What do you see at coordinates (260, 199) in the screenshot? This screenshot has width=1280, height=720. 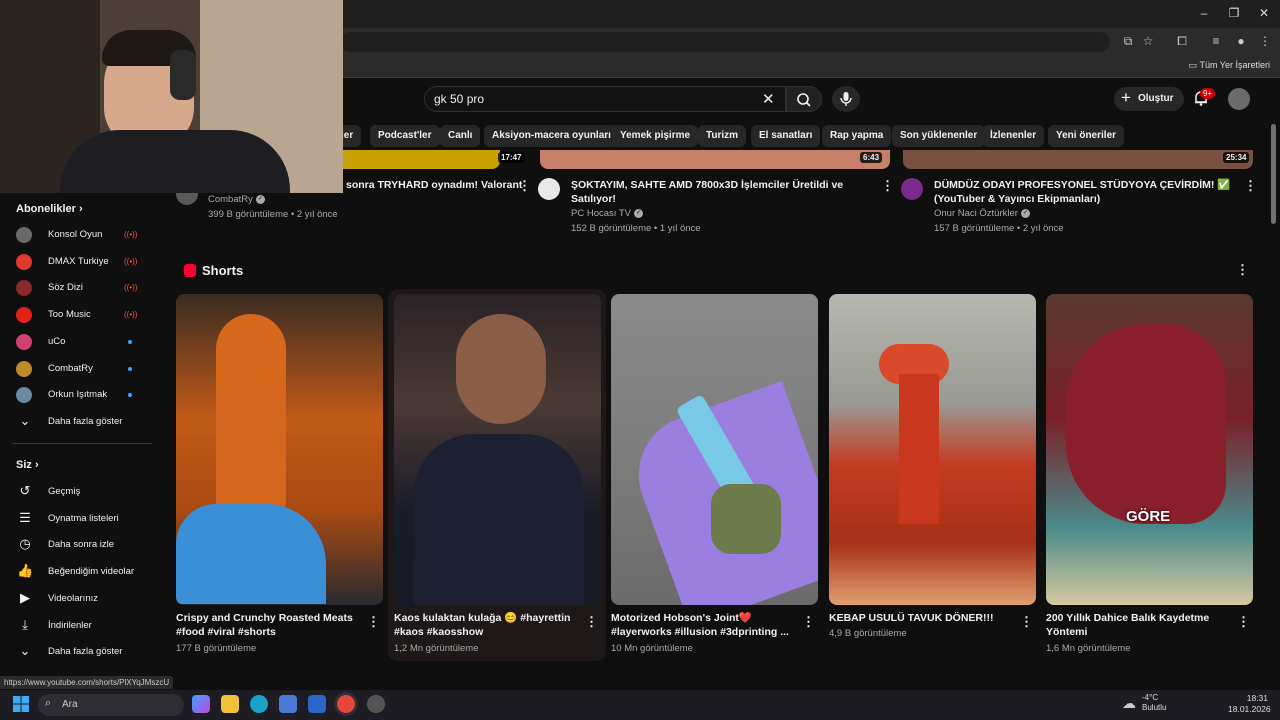 I see `verified-badge-icon: ✓` at bounding box center [260, 199].